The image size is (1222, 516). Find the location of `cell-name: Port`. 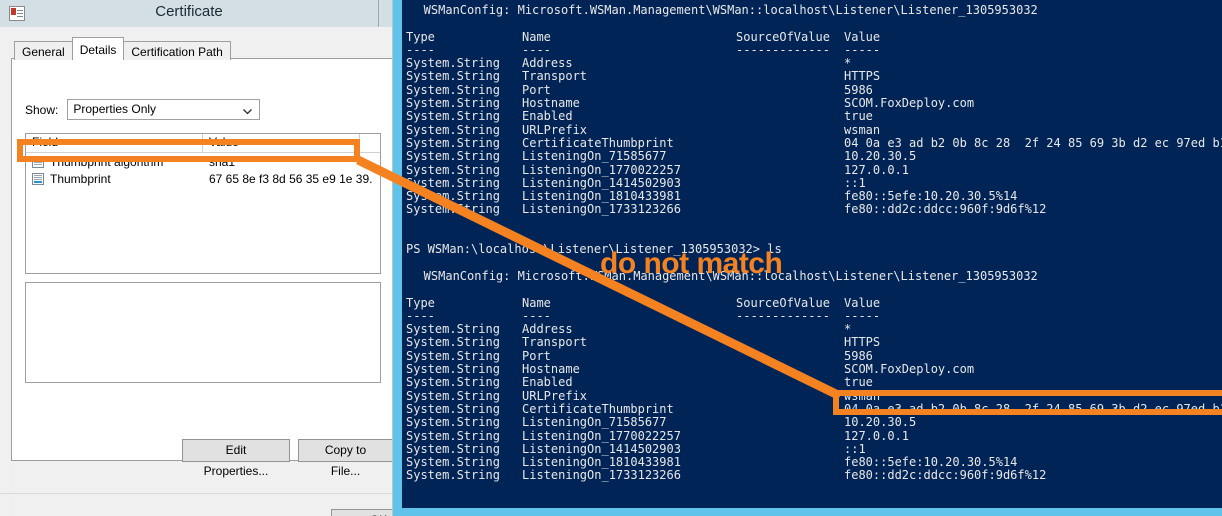

cell-name: Port is located at coordinates (536, 355).